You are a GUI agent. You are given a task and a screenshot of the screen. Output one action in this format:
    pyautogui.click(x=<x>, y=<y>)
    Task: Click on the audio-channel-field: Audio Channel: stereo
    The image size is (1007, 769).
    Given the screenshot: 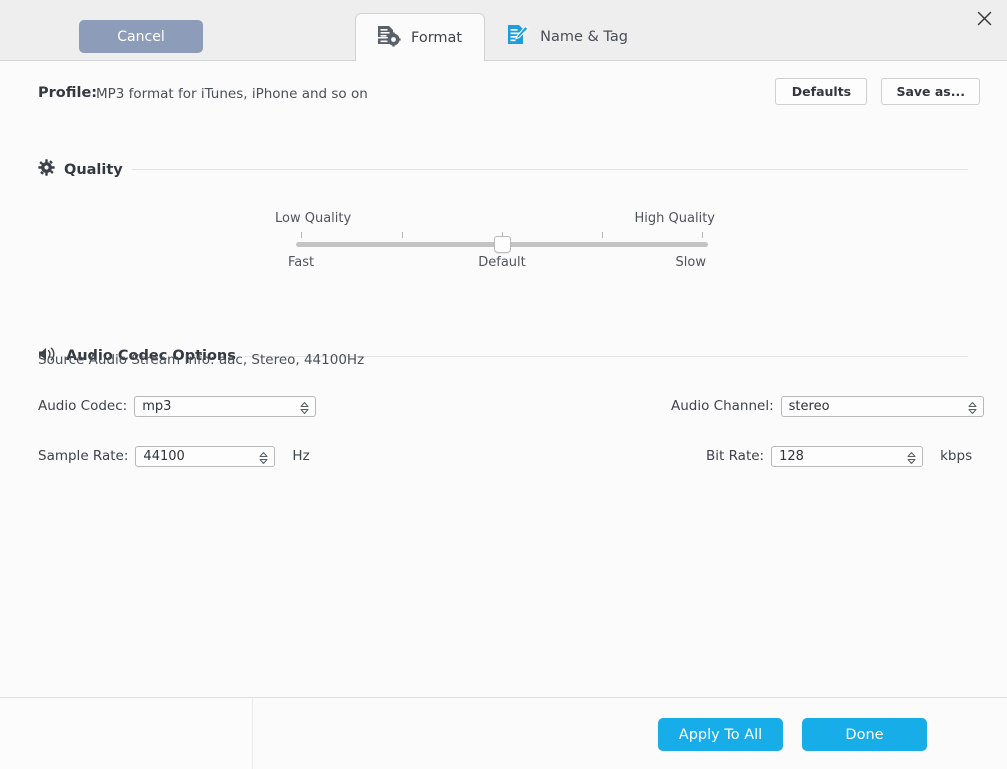 What is the action you would take?
    pyautogui.click(x=827, y=406)
    